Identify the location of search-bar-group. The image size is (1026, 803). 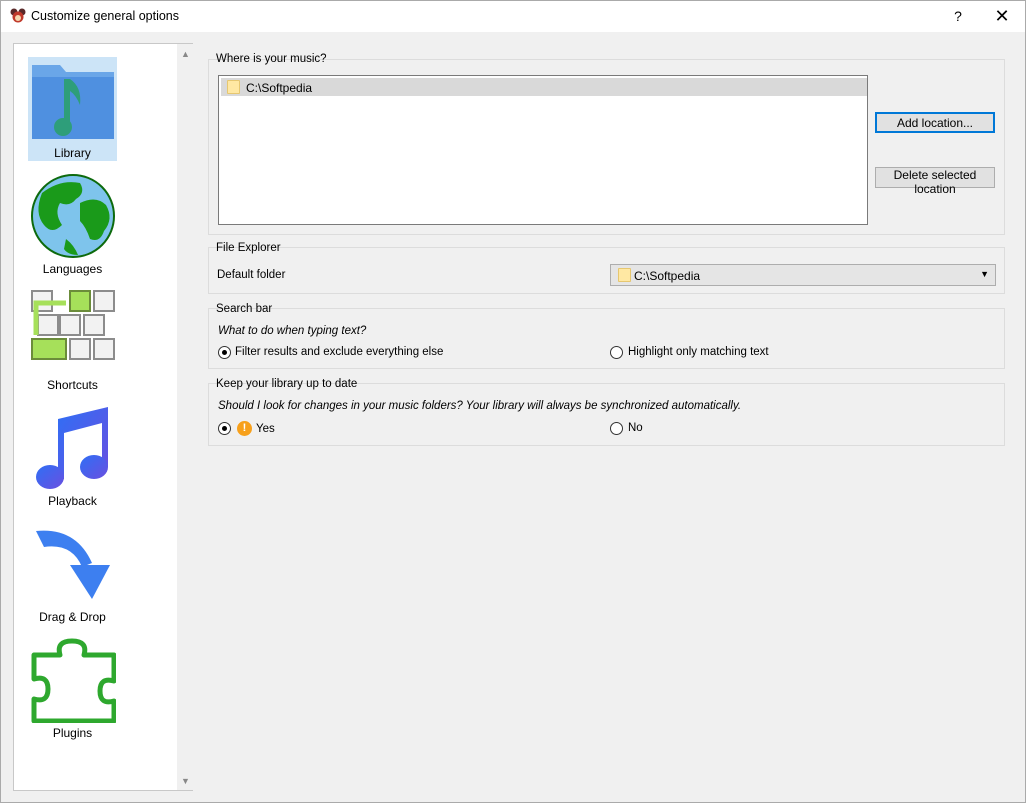
(606, 338).